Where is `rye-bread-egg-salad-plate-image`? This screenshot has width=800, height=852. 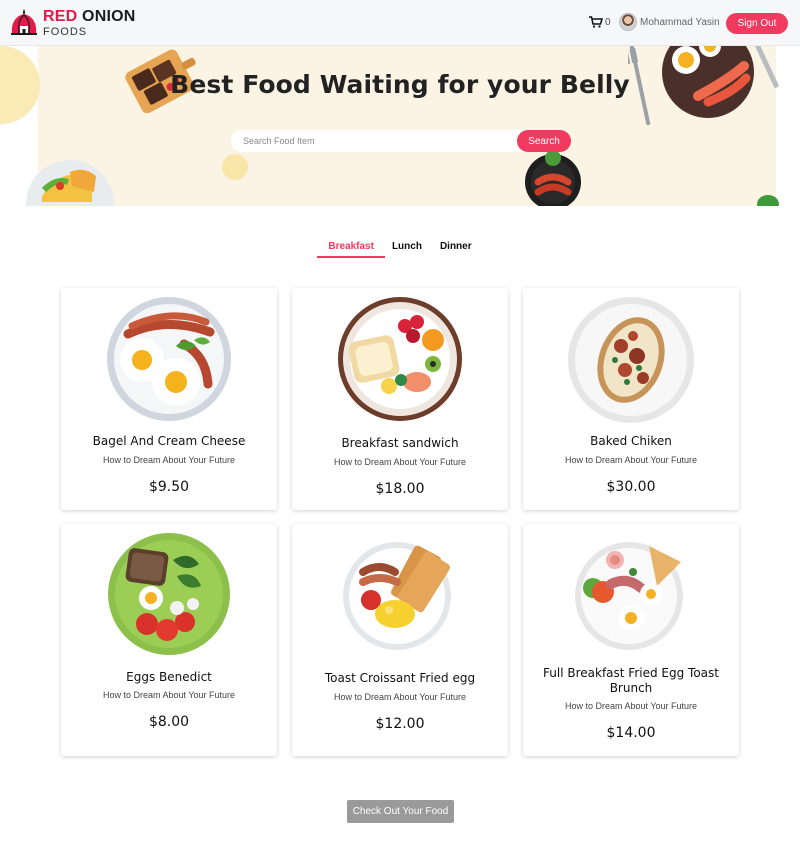
rye-bread-egg-salad-plate-image is located at coordinates (169, 594).